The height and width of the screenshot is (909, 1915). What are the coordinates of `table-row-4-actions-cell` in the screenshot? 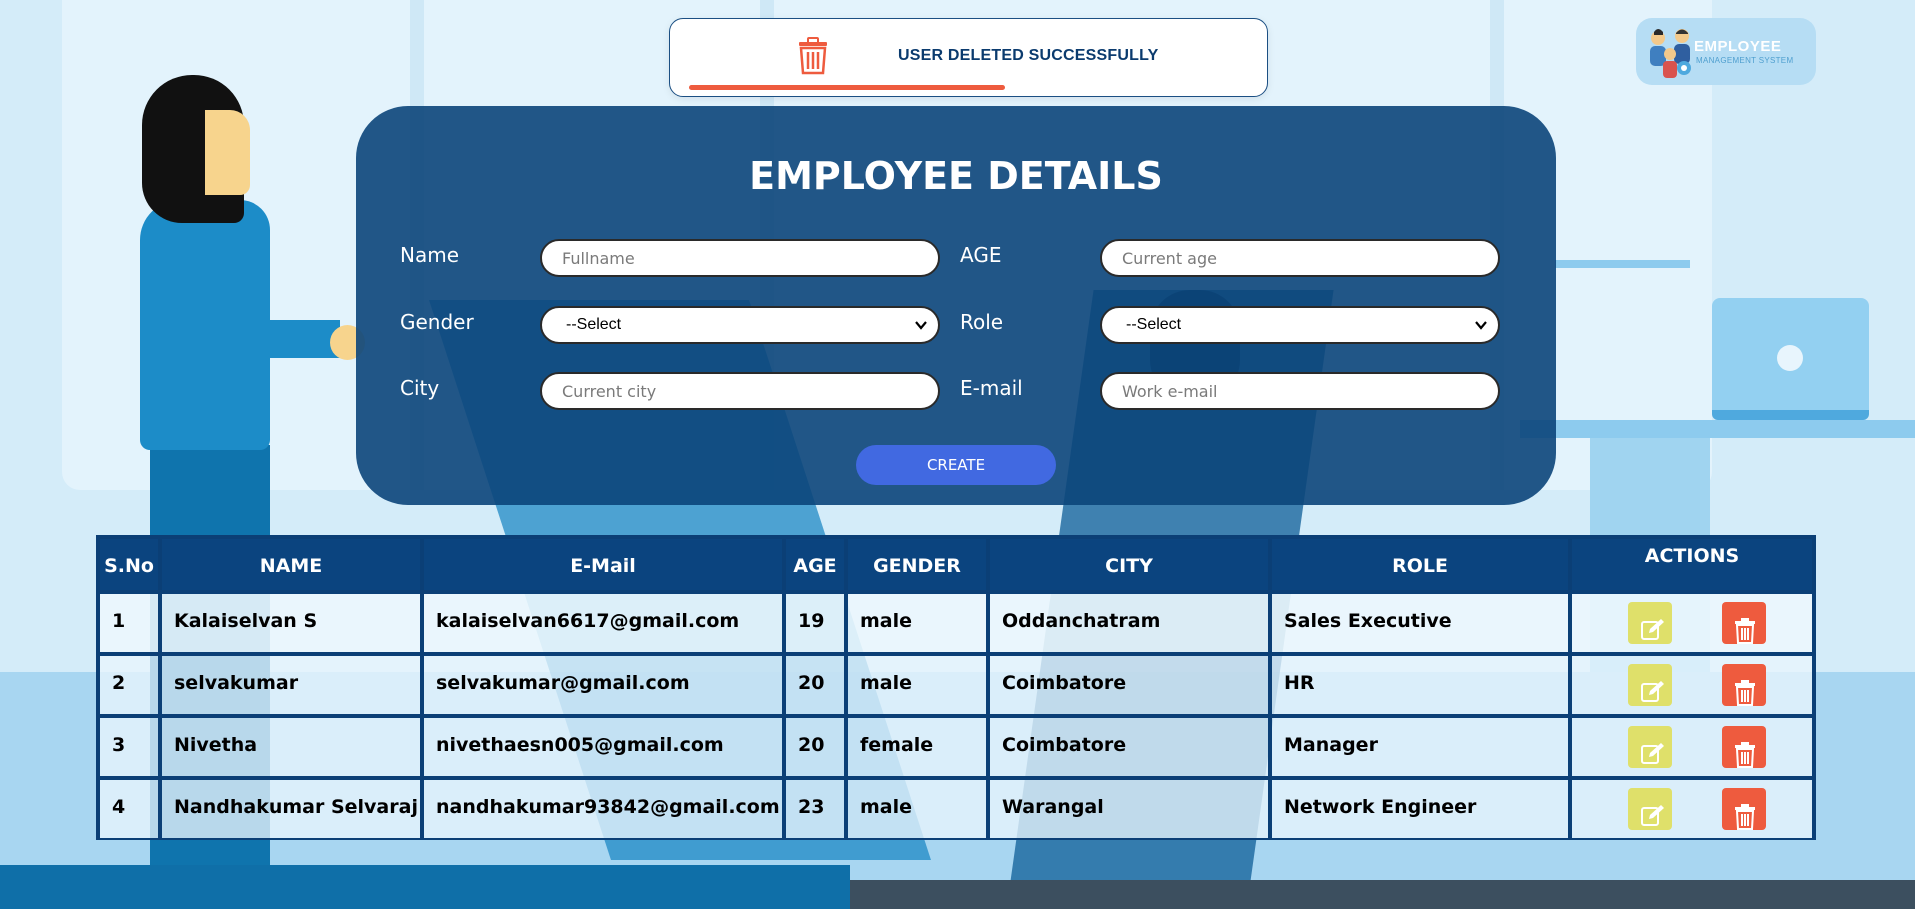 It's located at (1692, 809).